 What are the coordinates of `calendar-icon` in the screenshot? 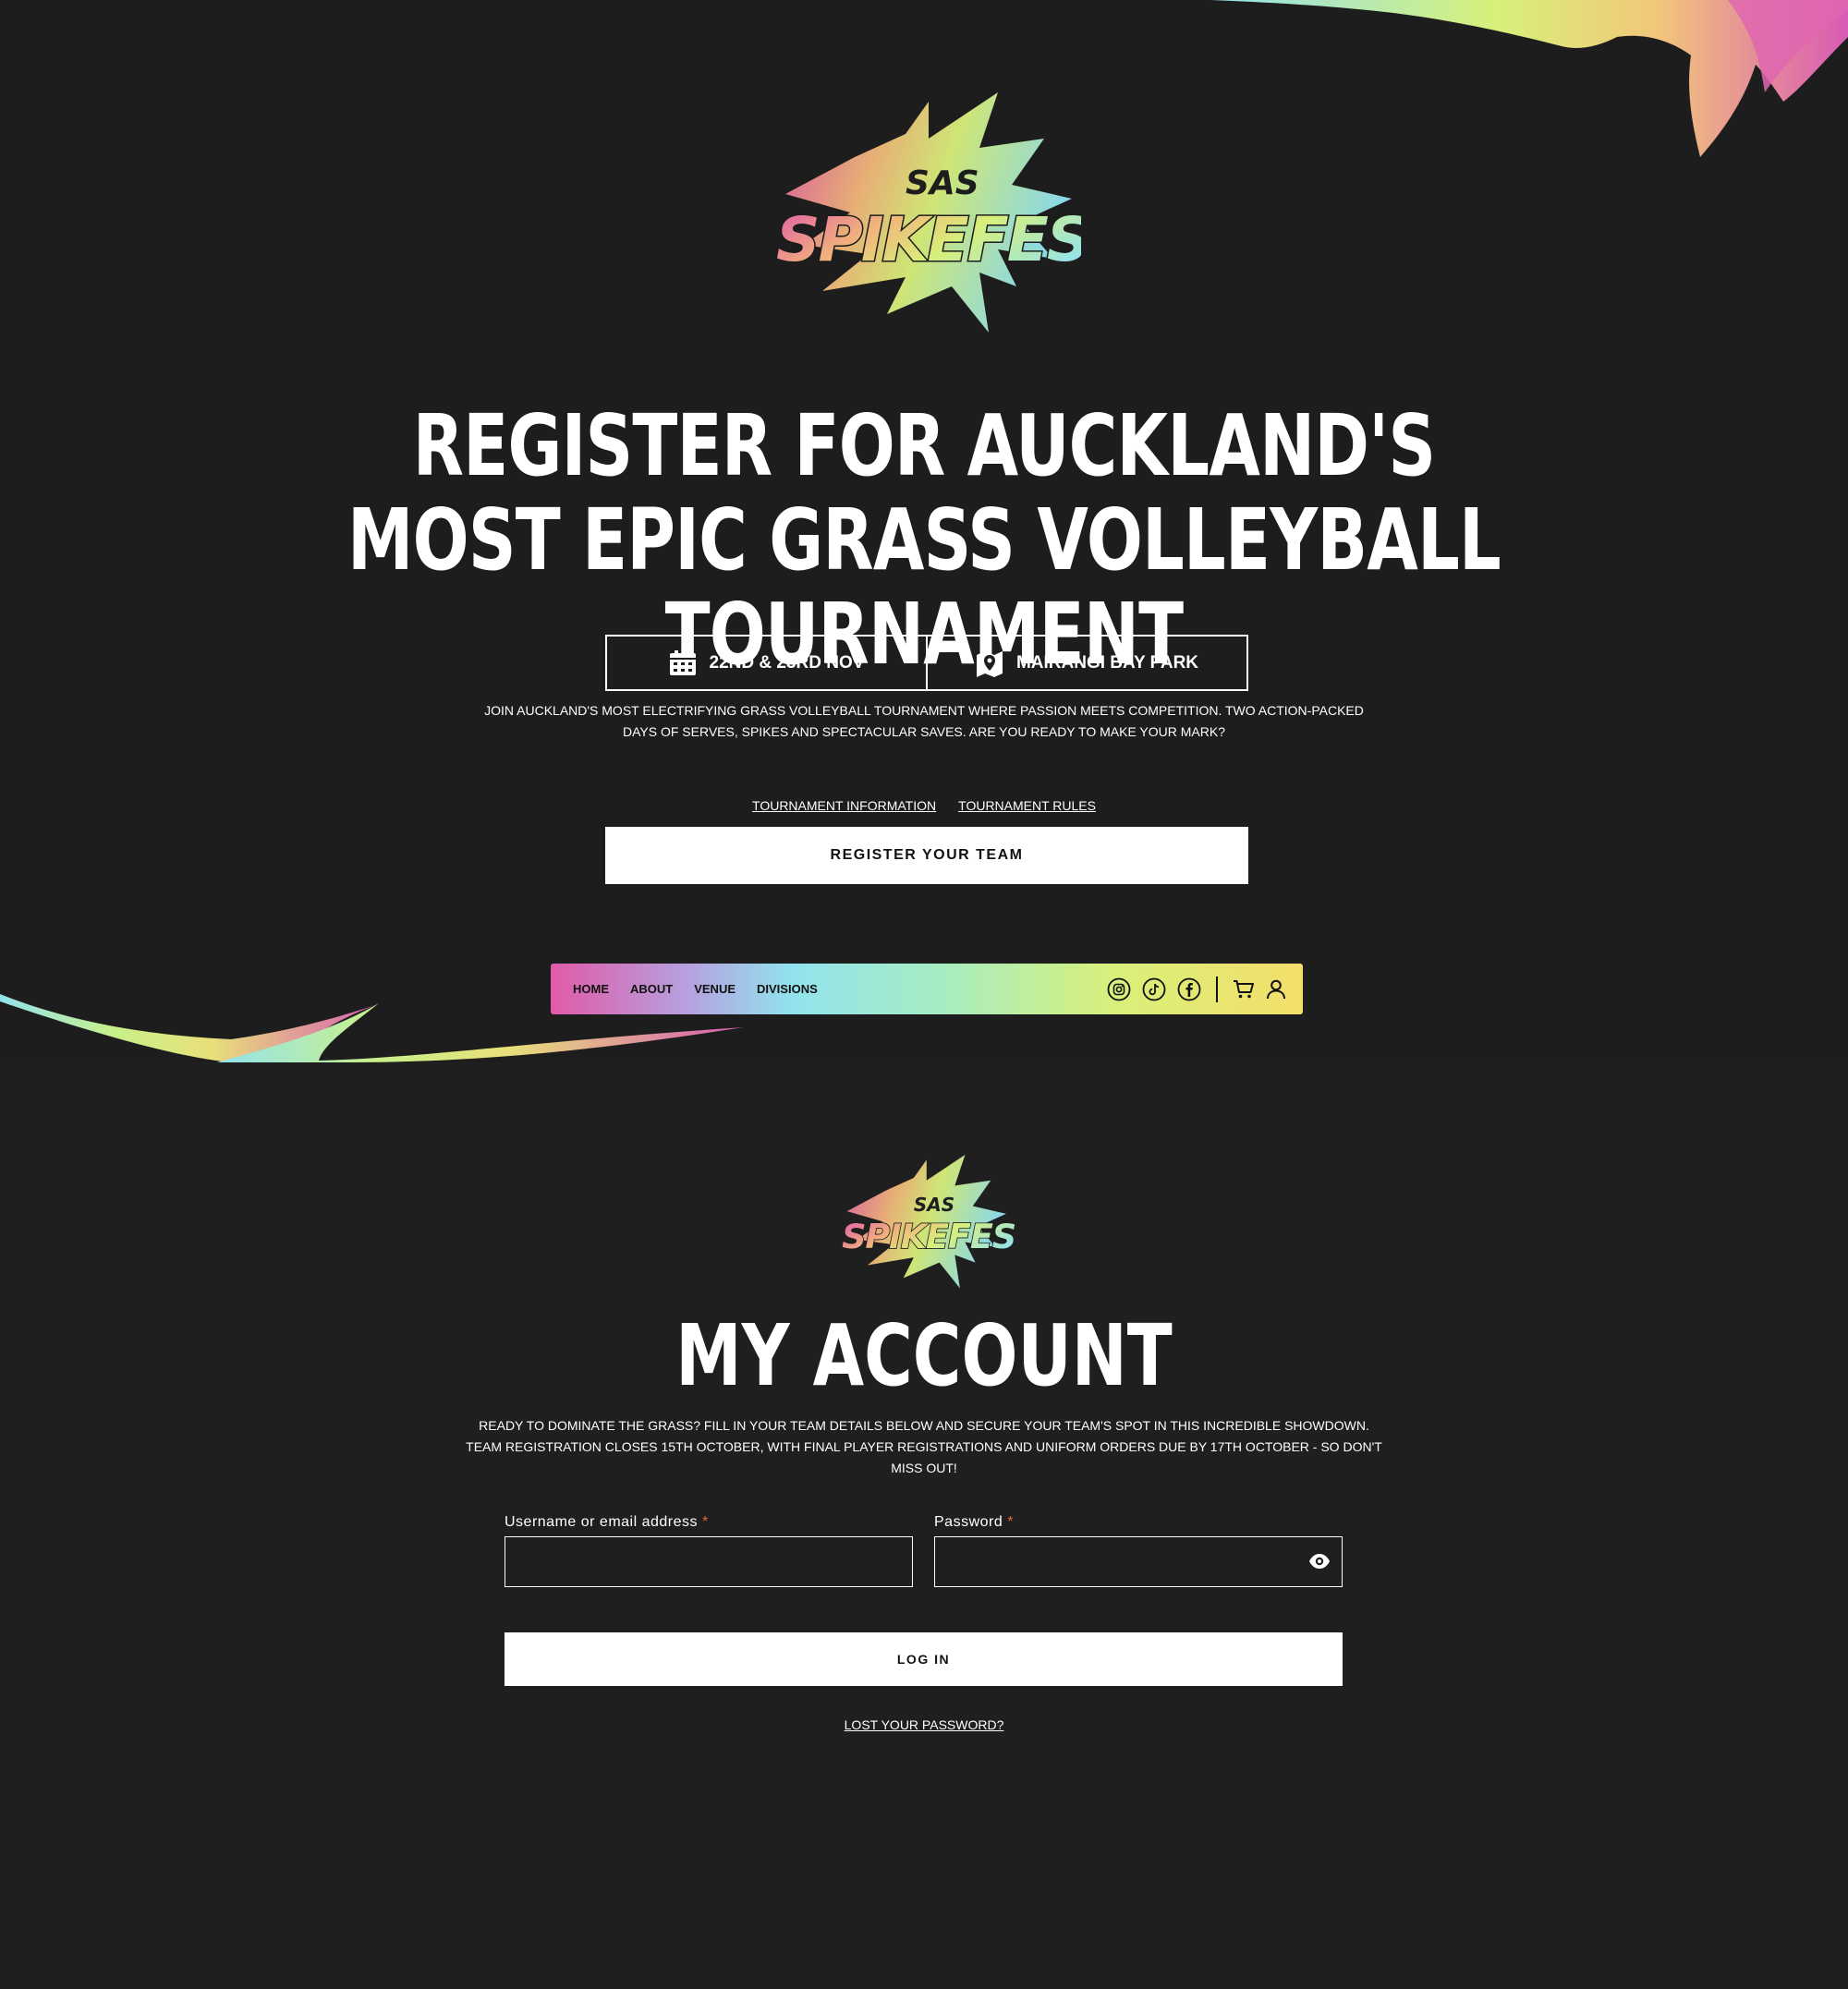 It's located at (682, 662).